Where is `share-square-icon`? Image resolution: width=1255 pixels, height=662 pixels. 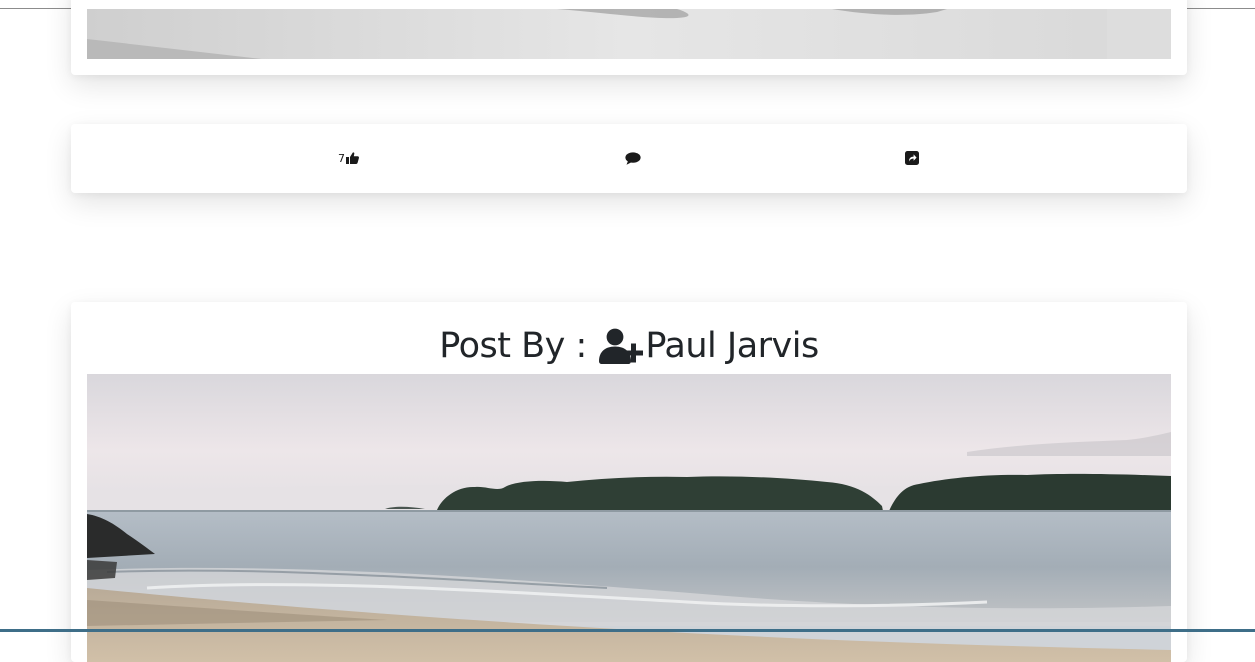 share-square-icon is located at coordinates (912, 158).